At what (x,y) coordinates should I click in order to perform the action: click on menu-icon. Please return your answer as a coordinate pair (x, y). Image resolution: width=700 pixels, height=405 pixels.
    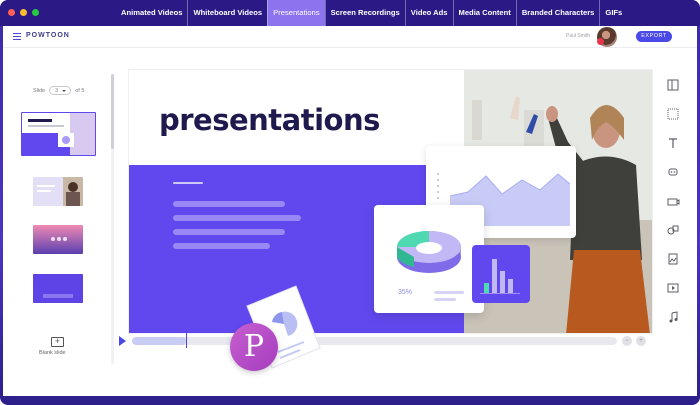
    Looking at the image, I should click on (17, 37).